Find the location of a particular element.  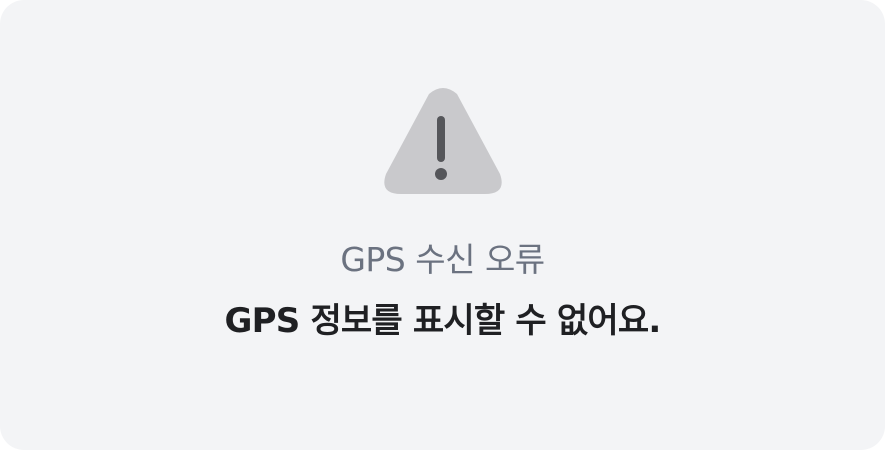

error-message: GPS 정보를 표시할 수 없어요. is located at coordinates (443, 321).